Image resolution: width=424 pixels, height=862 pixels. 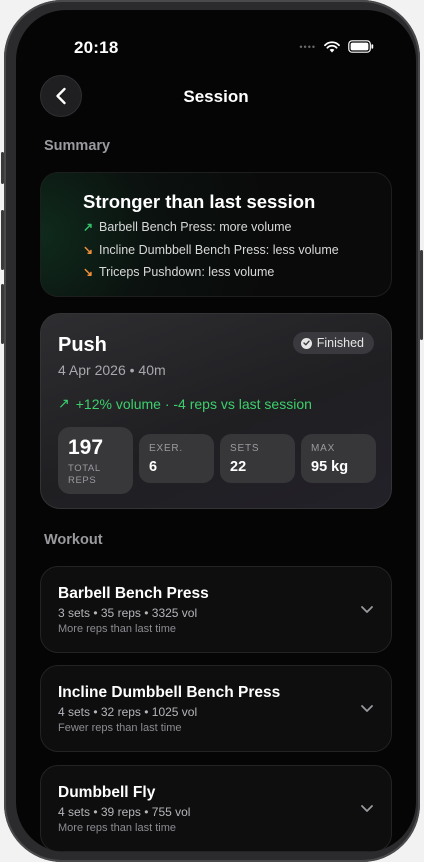 I want to click on mute-switch, so click(x=2, y=168).